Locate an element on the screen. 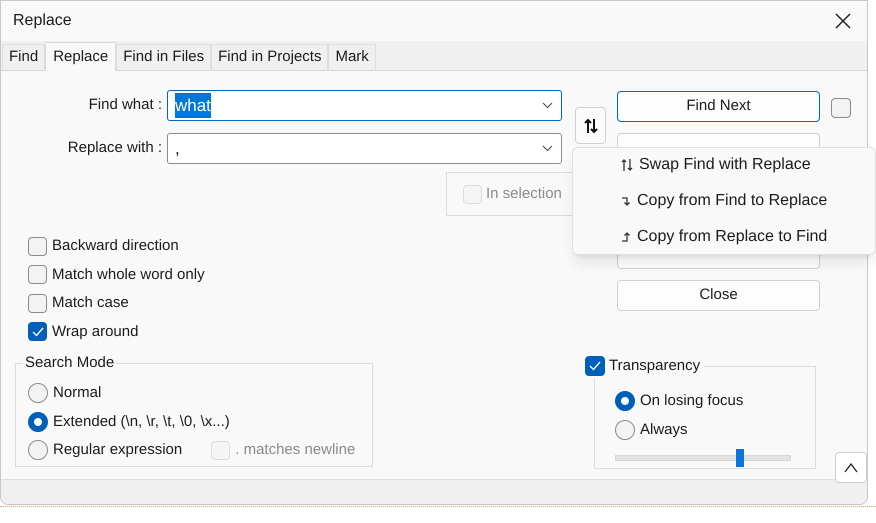 The height and width of the screenshot is (523, 876). window-title: Replace is located at coordinates (42, 21).